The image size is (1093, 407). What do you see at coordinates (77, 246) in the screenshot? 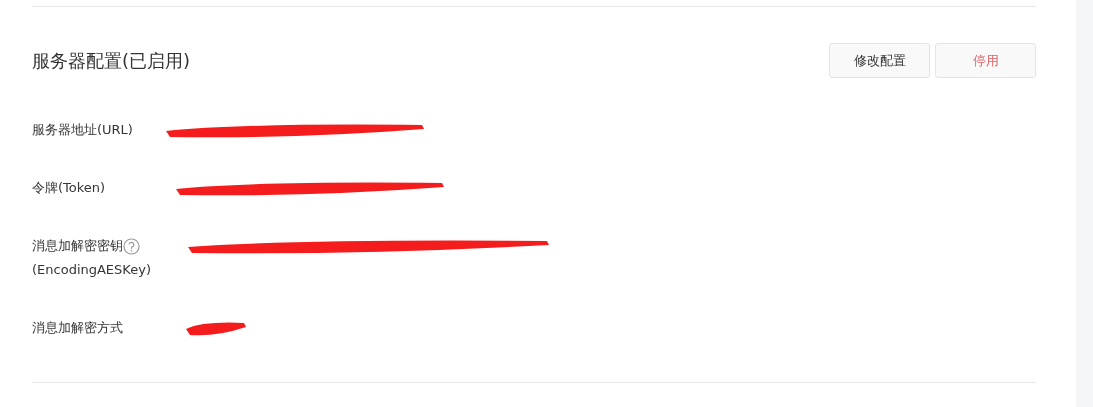
I see `field-label: 消息加解密密钥` at bounding box center [77, 246].